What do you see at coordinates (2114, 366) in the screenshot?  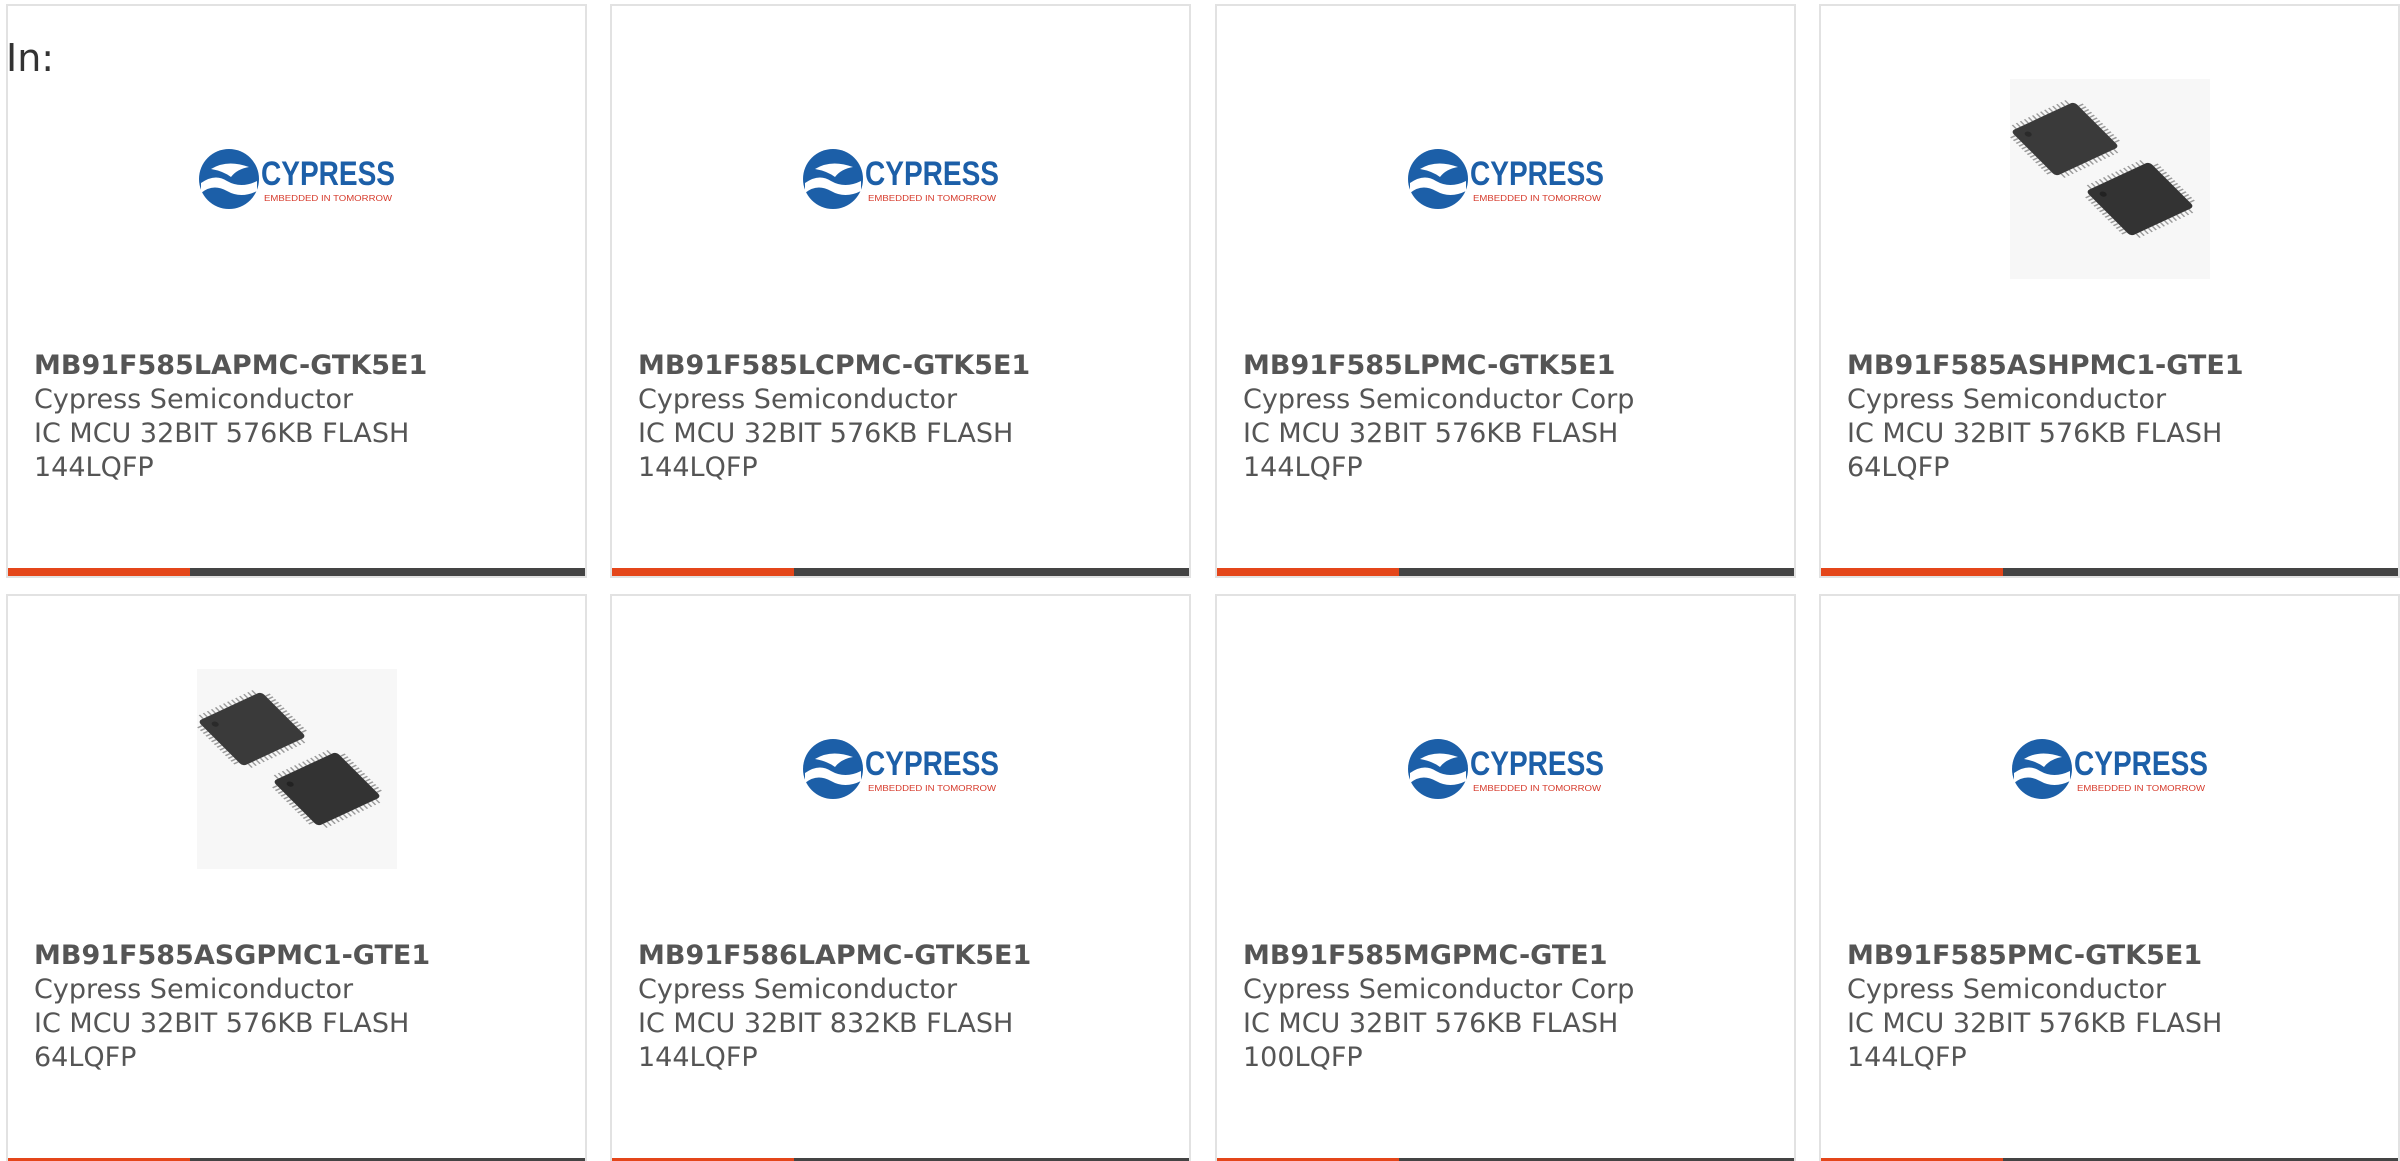 I see `product-part-number: MB91F585ASHPMC1-GTE1` at bounding box center [2114, 366].